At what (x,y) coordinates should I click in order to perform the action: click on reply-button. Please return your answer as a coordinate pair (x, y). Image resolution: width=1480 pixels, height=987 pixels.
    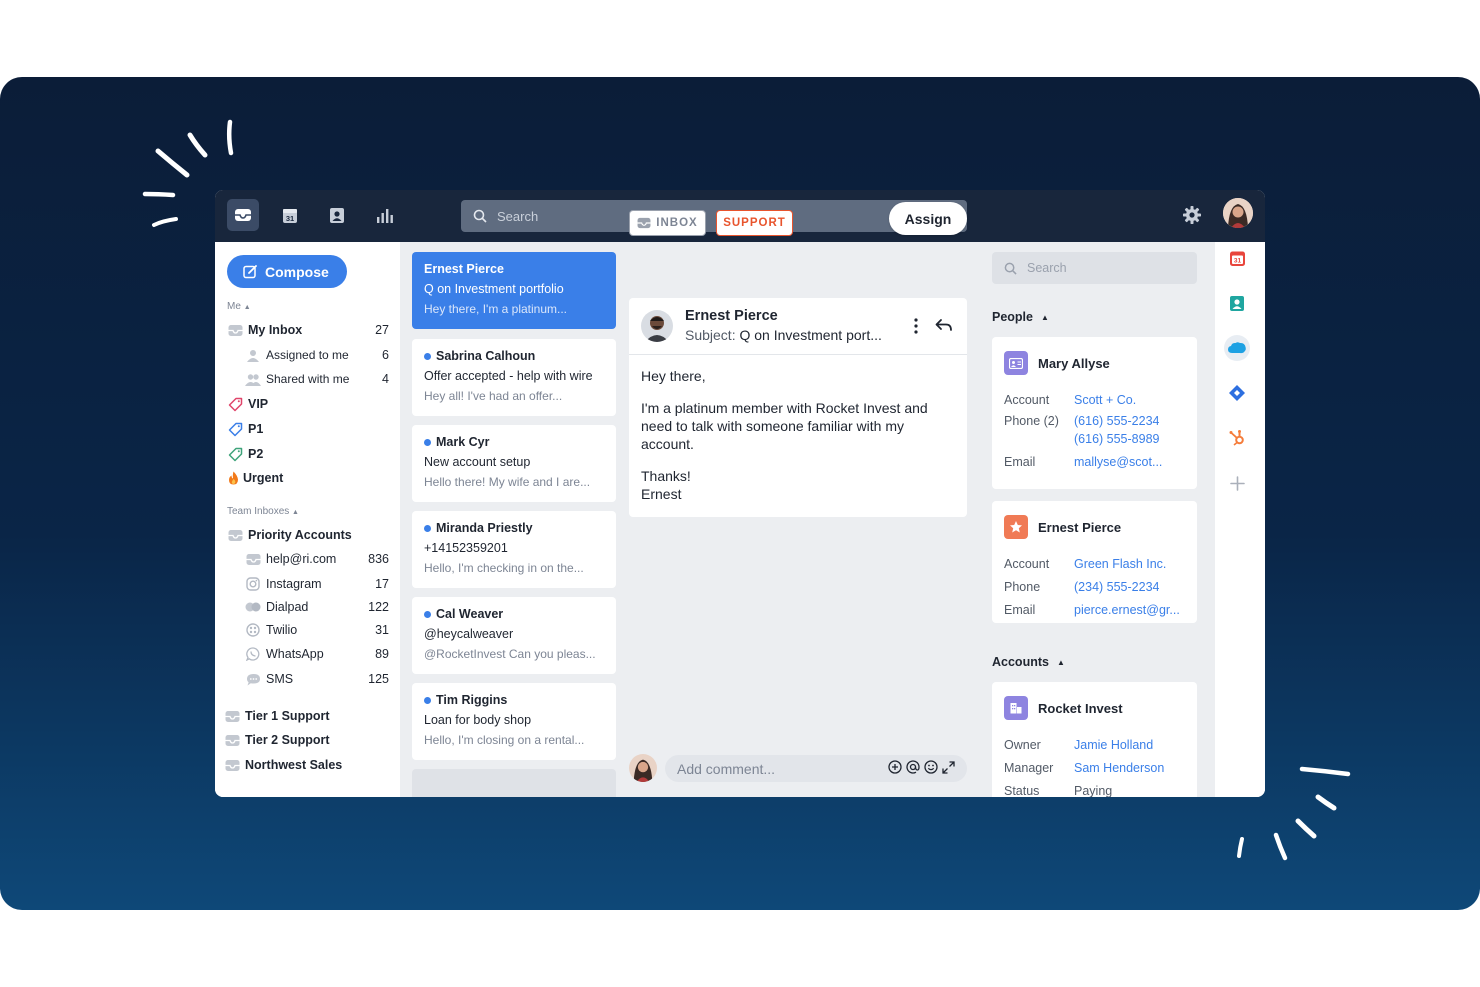
    Looking at the image, I should click on (944, 327).